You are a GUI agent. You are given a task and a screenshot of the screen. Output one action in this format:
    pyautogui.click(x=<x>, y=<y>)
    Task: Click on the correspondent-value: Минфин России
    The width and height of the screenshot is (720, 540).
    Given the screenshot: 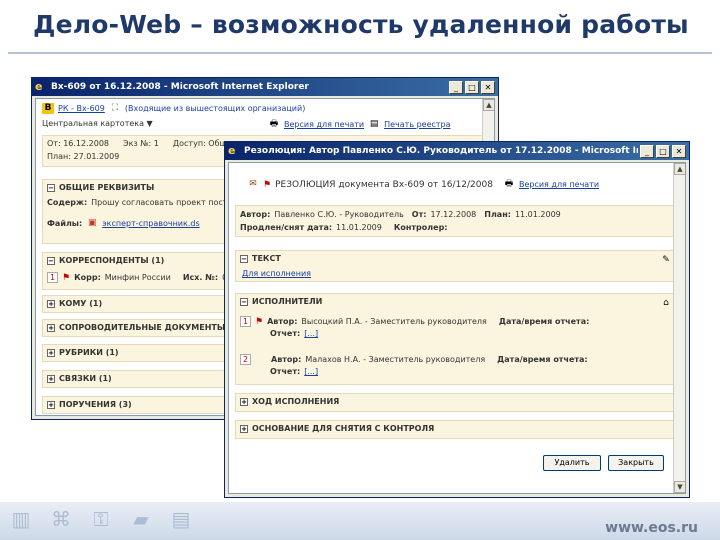 What is the action you would take?
    pyautogui.click(x=137, y=277)
    